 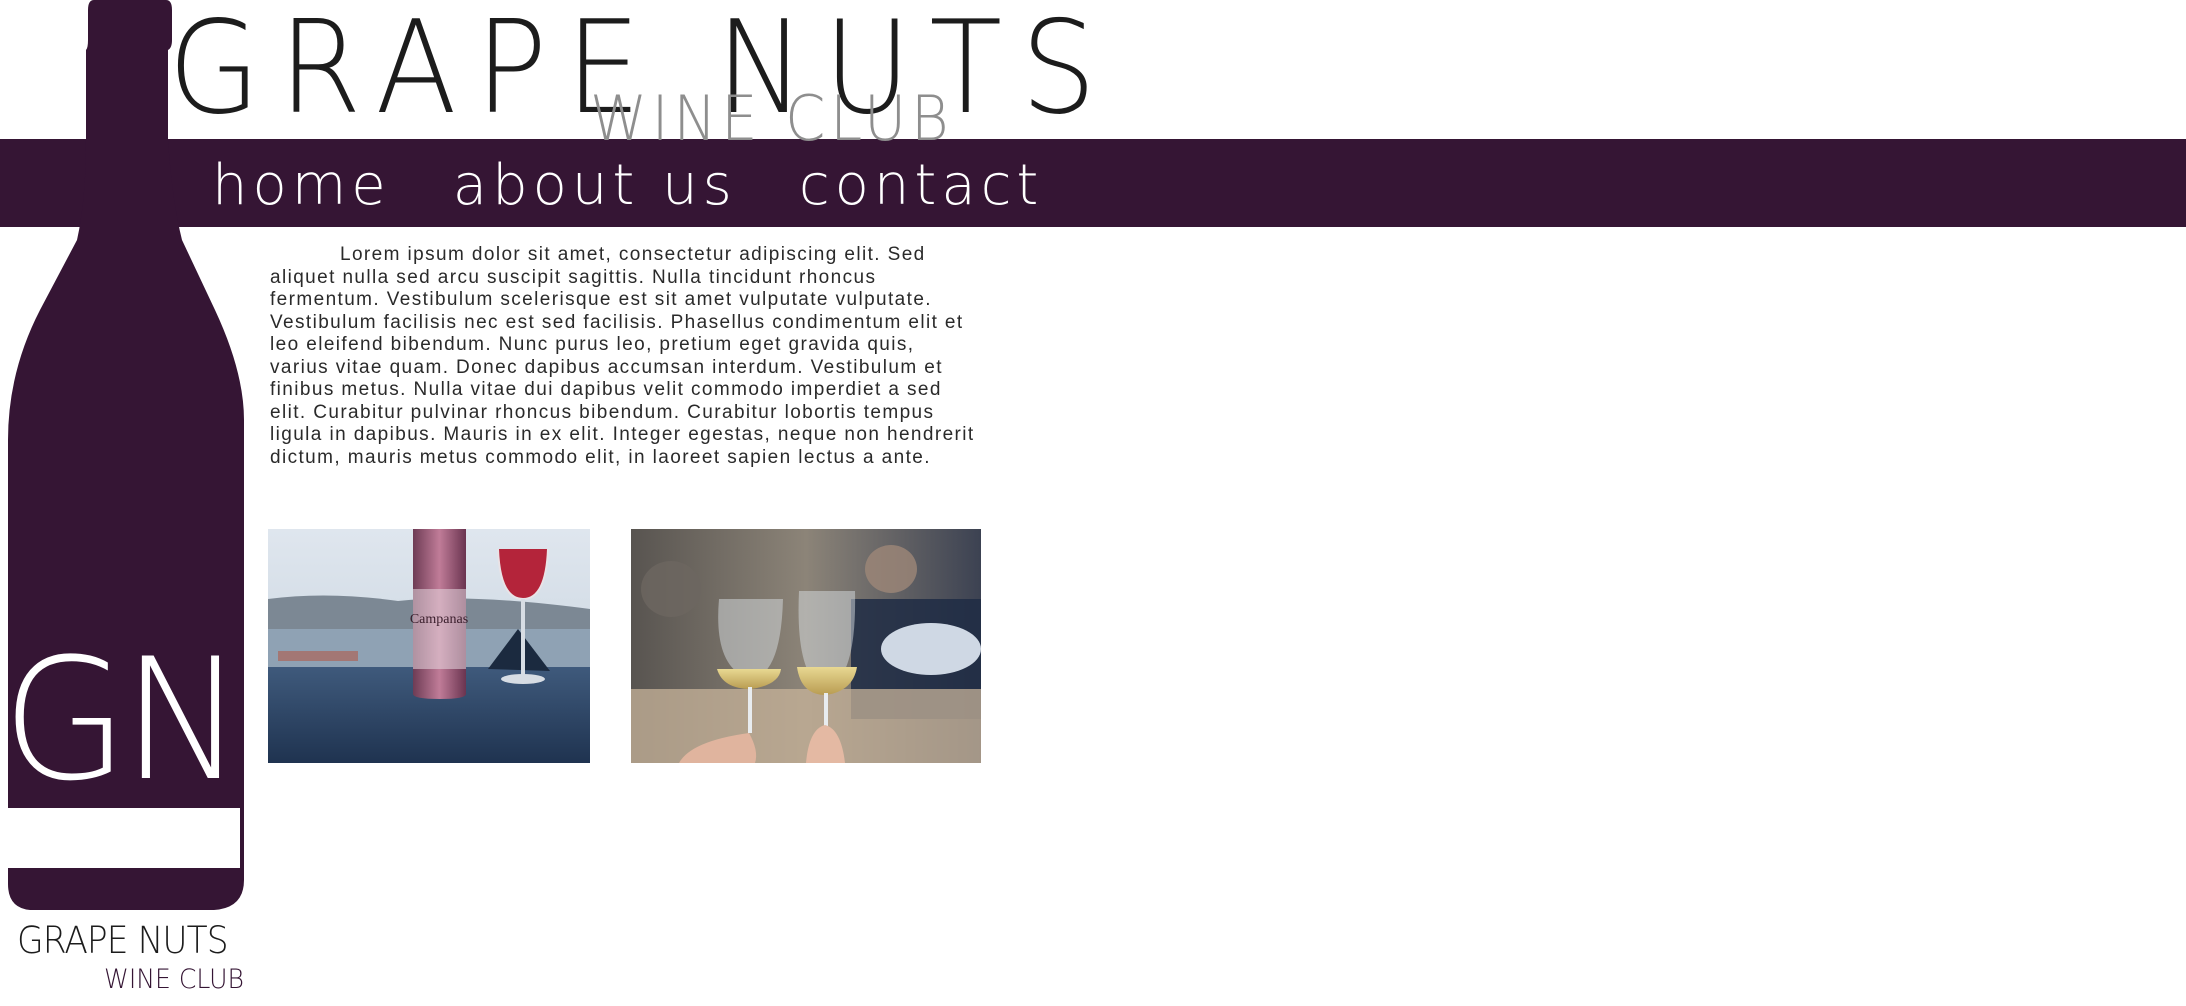 I want to click on wine-bottle-photo: Campanas, so click(x=429, y=646).